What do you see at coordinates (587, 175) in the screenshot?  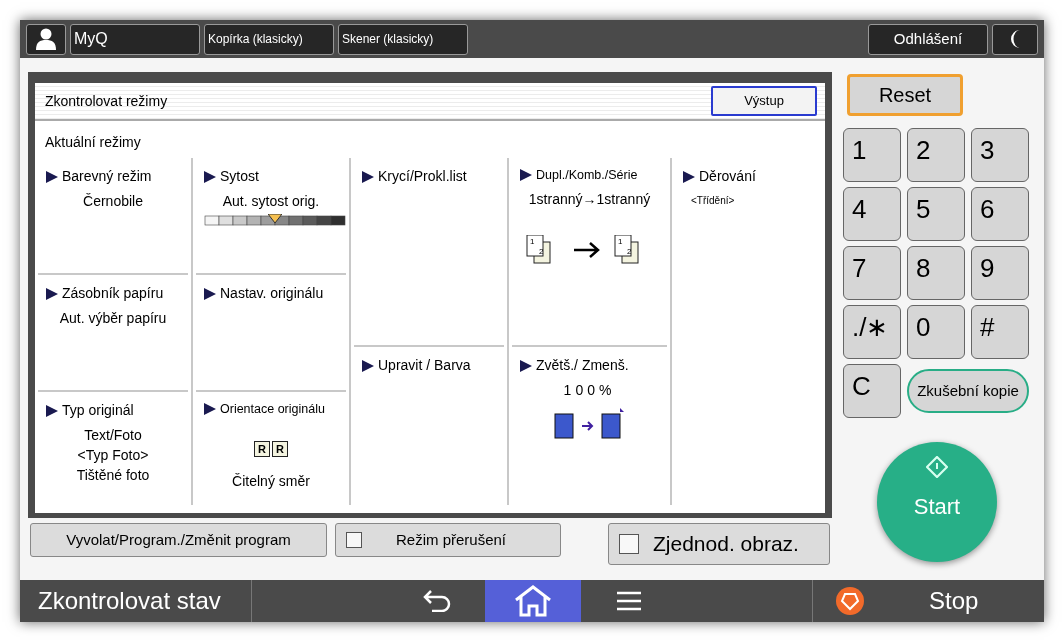 I see `mode-title: Dupl./Komb./Série` at bounding box center [587, 175].